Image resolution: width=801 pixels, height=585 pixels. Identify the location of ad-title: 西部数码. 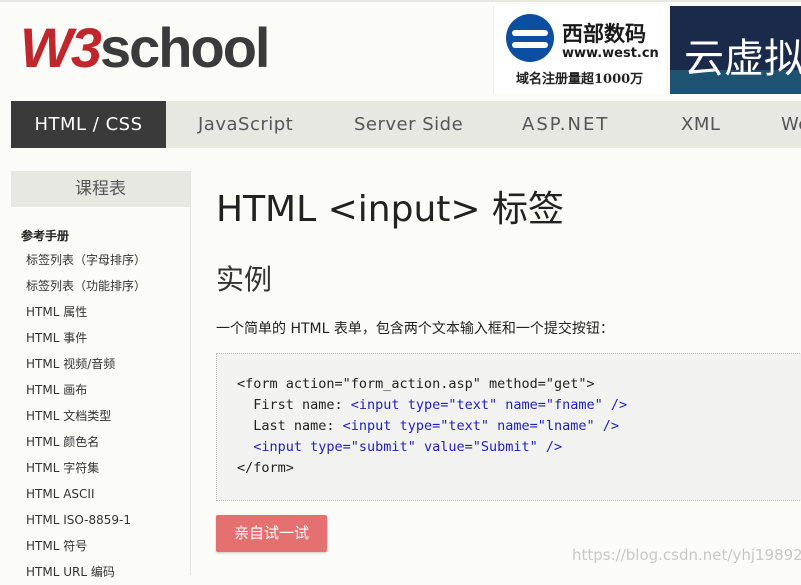
(604, 34).